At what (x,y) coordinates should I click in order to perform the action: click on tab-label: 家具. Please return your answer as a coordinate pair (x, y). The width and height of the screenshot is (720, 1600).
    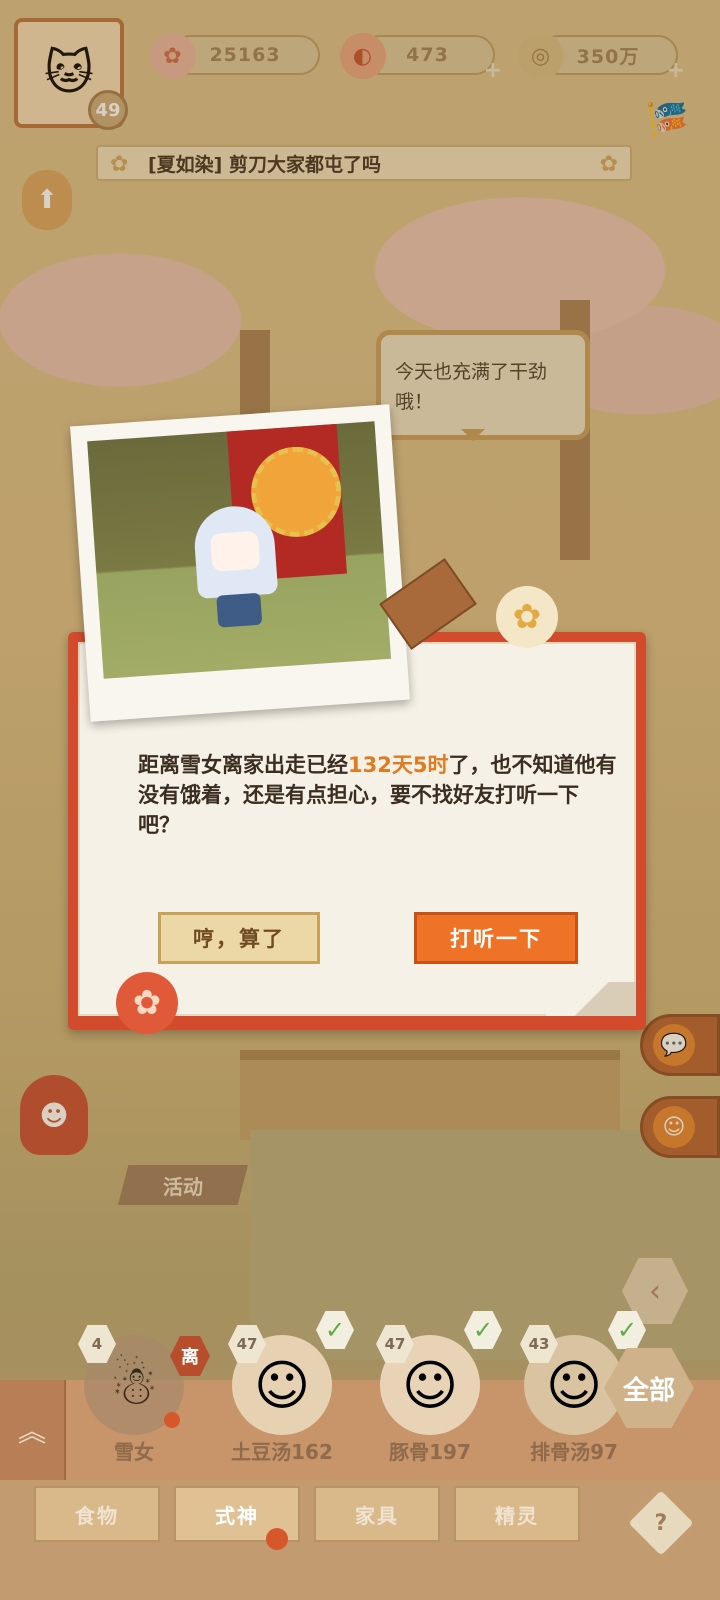
    Looking at the image, I should click on (377, 1515).